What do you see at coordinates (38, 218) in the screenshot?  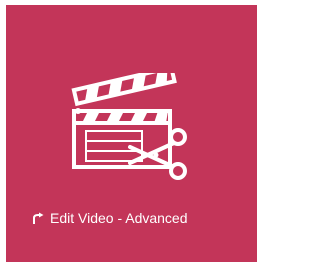 I see `shortcut-arrow-icon` at bounding box center [38, 218].